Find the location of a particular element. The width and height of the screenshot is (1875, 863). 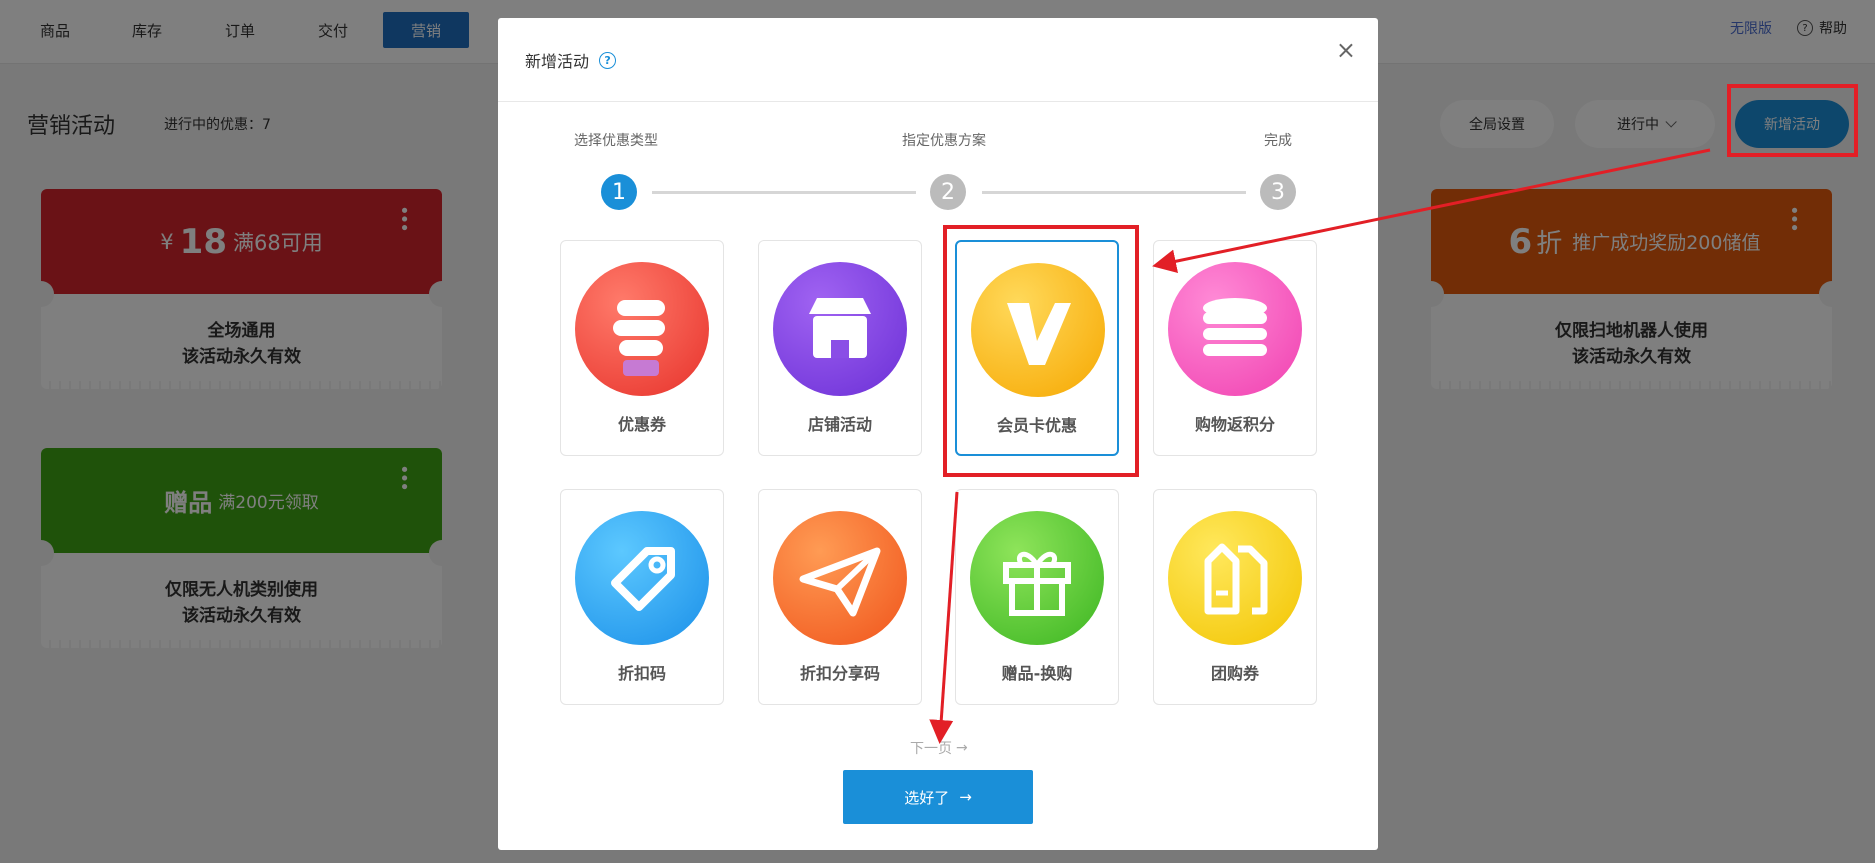

confirm-label: 选好了 is located at coordinates (927, 797).